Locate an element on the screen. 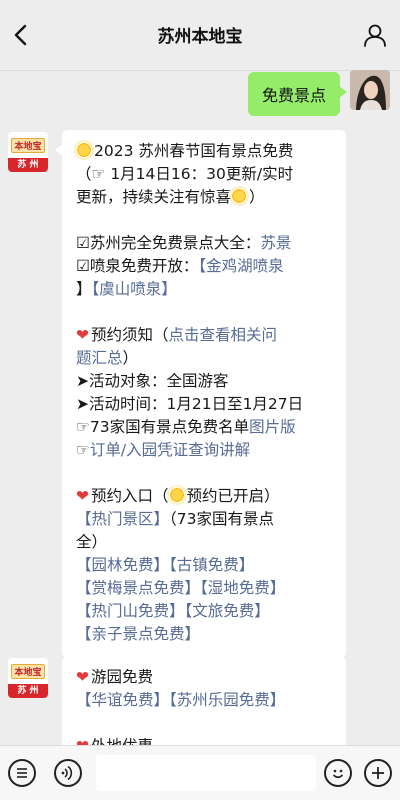 The width and height of the screenshot is (400, 800). link-culture-free: 【文旅免费】 is located at coordinates (227, 611).